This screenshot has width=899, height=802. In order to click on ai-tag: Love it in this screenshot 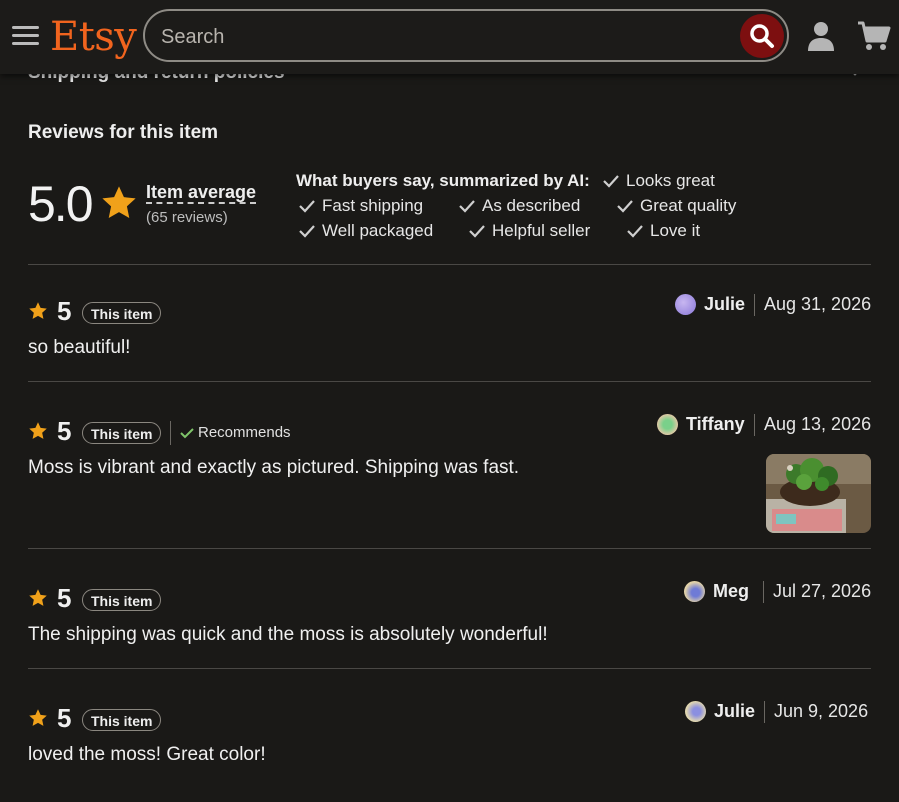, I will do `click(663, 231)`.